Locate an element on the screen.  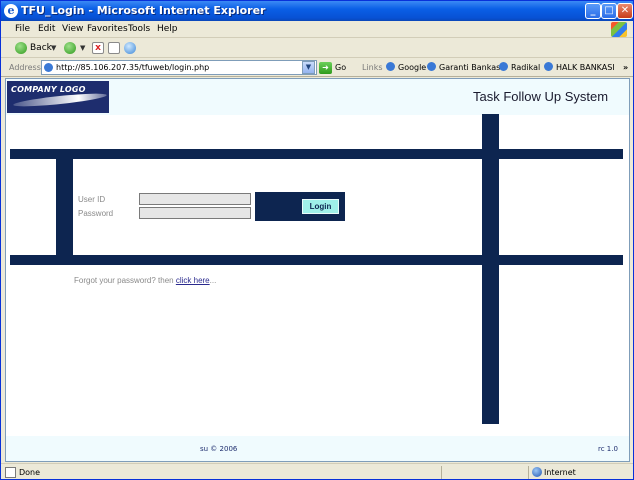
windows-flag-icon is located at coordinates (619, 29).